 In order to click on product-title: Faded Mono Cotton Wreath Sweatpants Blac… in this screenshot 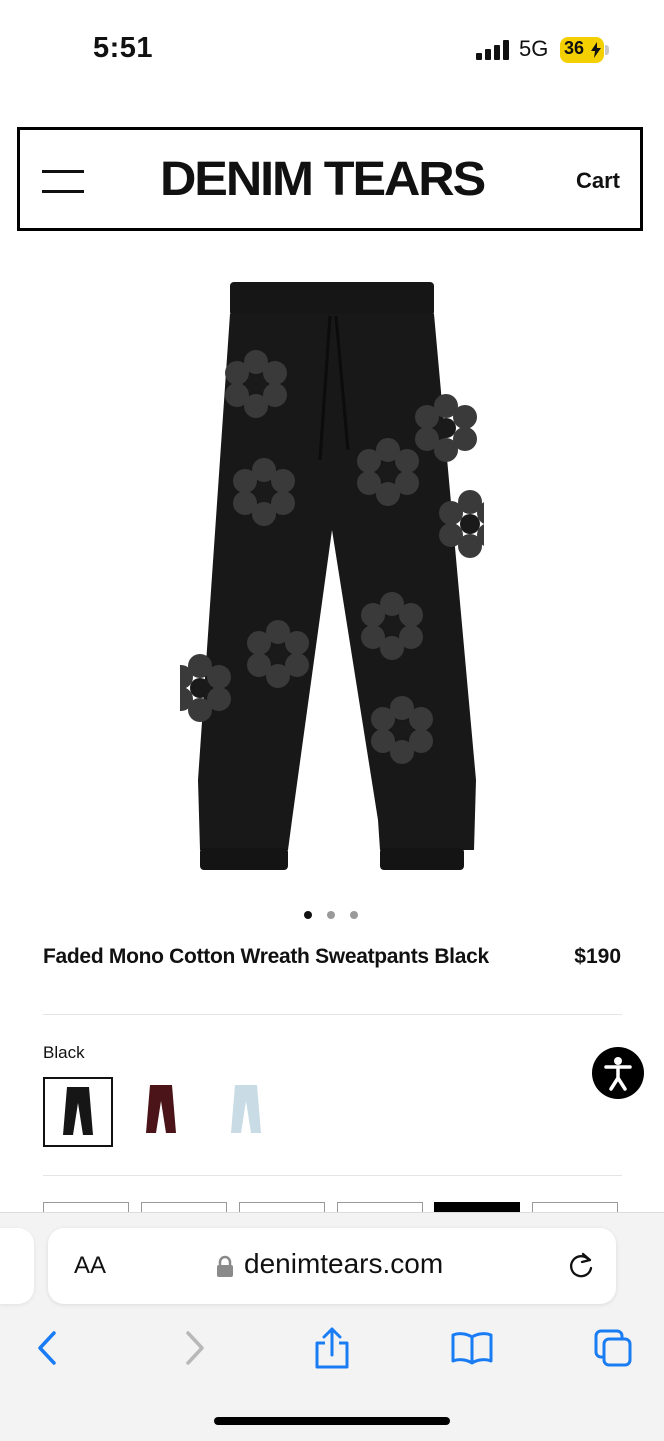, I will do `click(266, 956)`.